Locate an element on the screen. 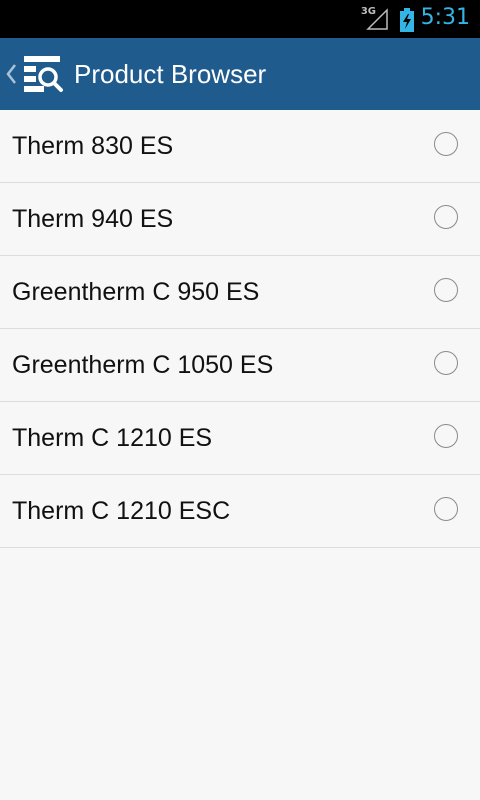 Image resolution: width=480 pixels, height=800 pixels. list-item-label: Therm 830 ES is located at coordinates (93, 146).